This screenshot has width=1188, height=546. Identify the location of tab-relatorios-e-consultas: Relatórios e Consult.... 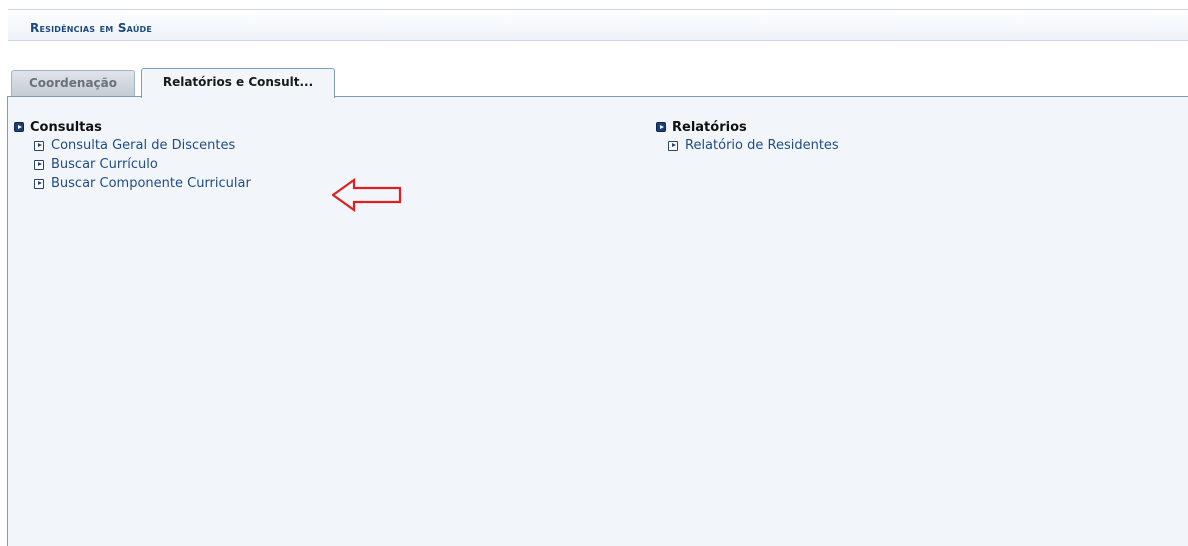
(238, 83).